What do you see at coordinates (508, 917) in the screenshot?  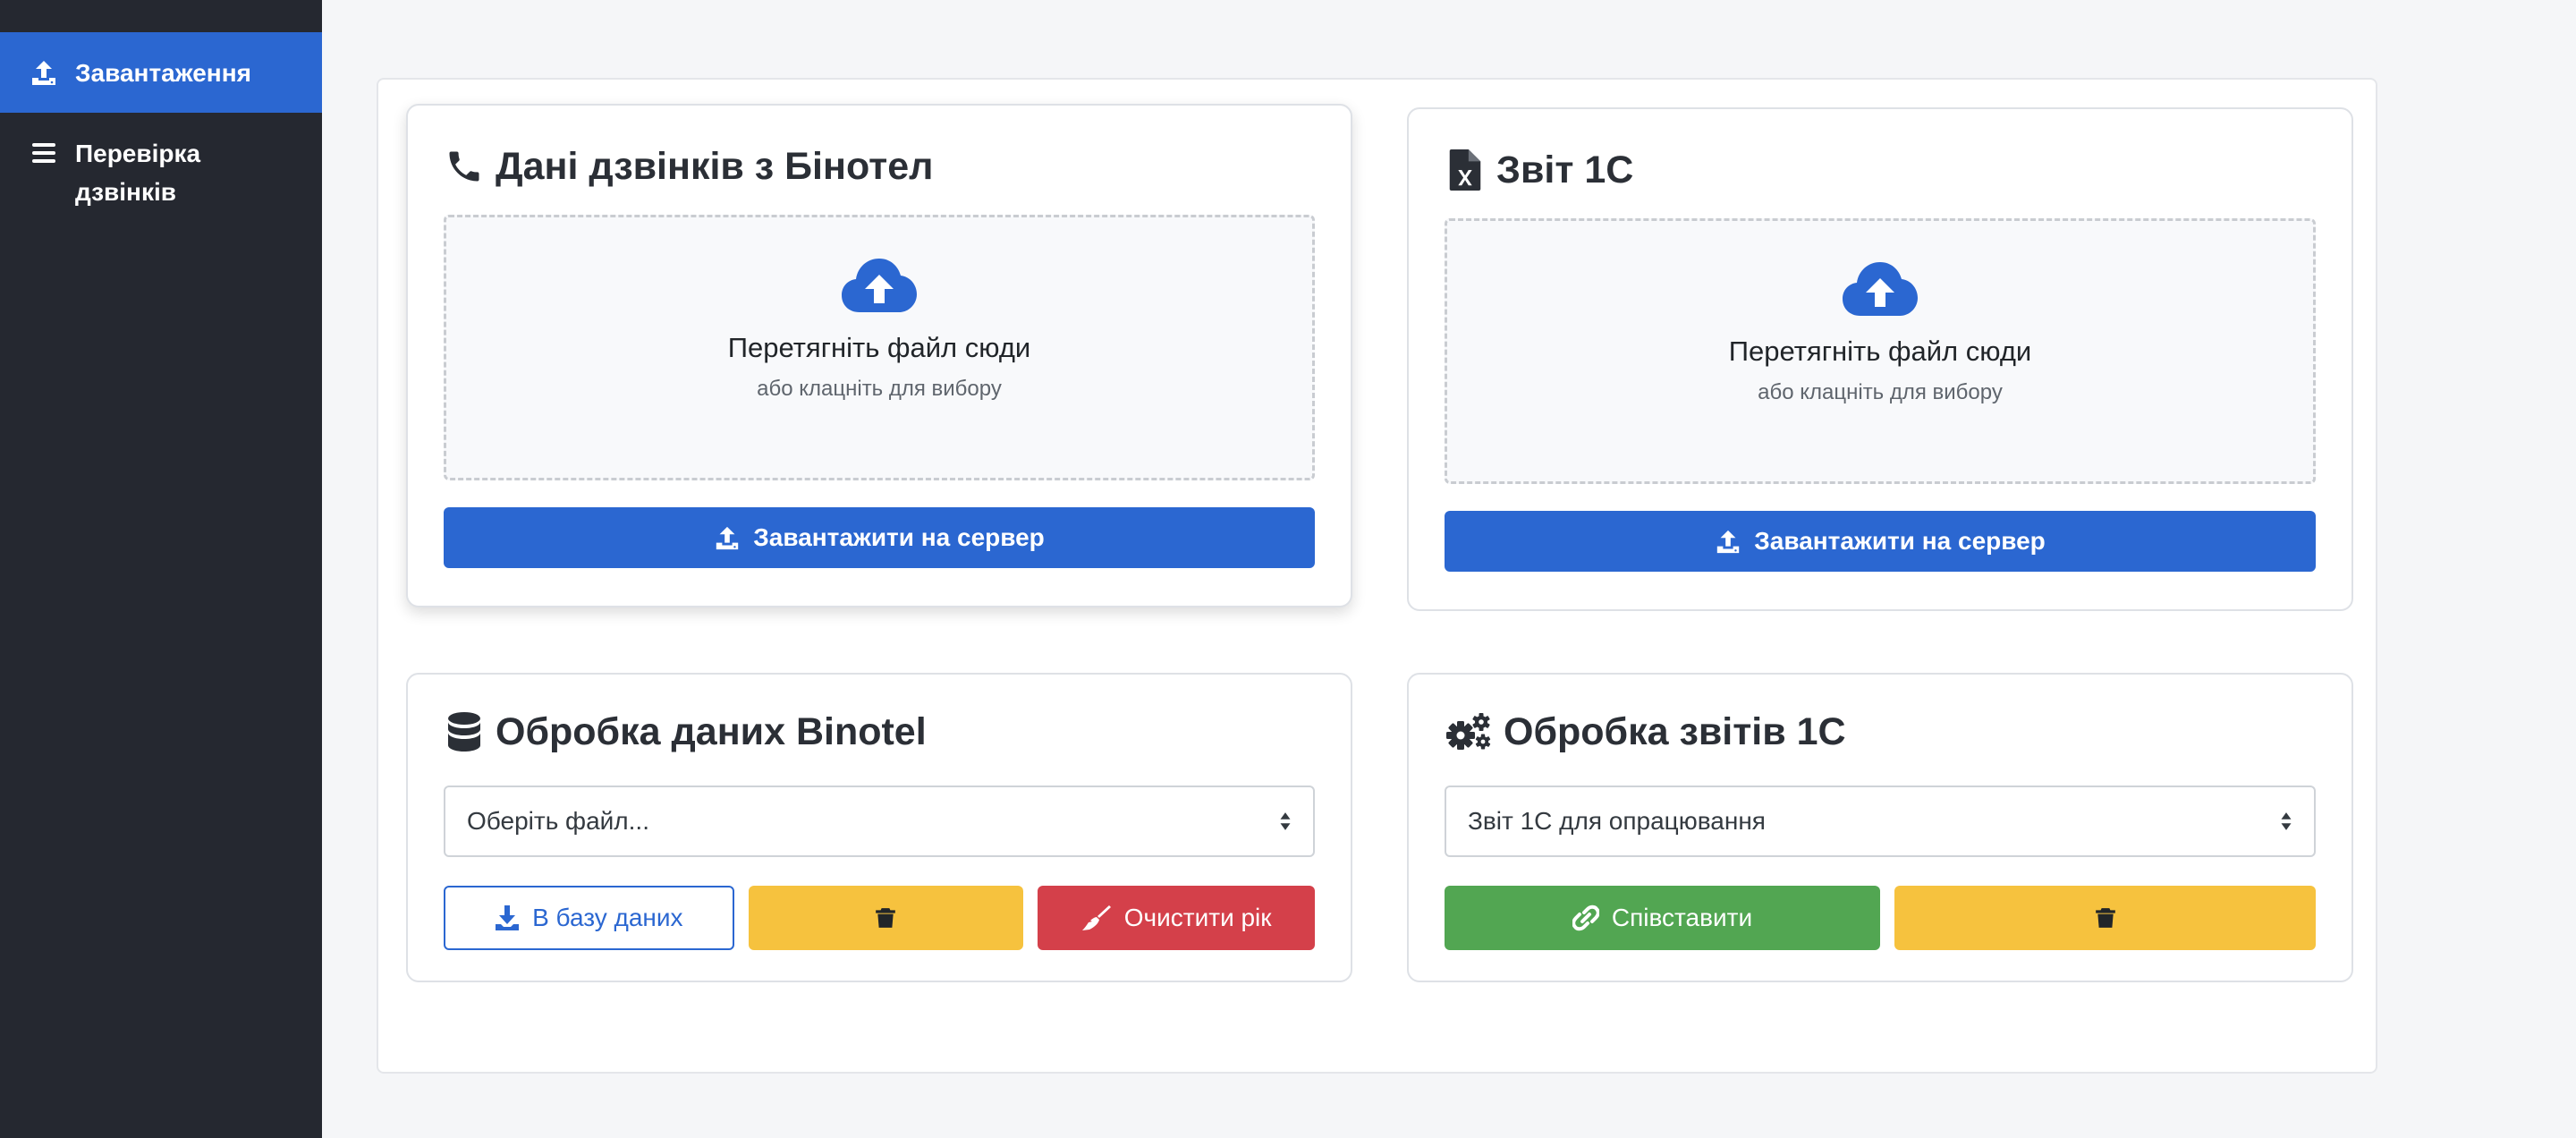 I see `download-icon` at bounding box center [508, 917].